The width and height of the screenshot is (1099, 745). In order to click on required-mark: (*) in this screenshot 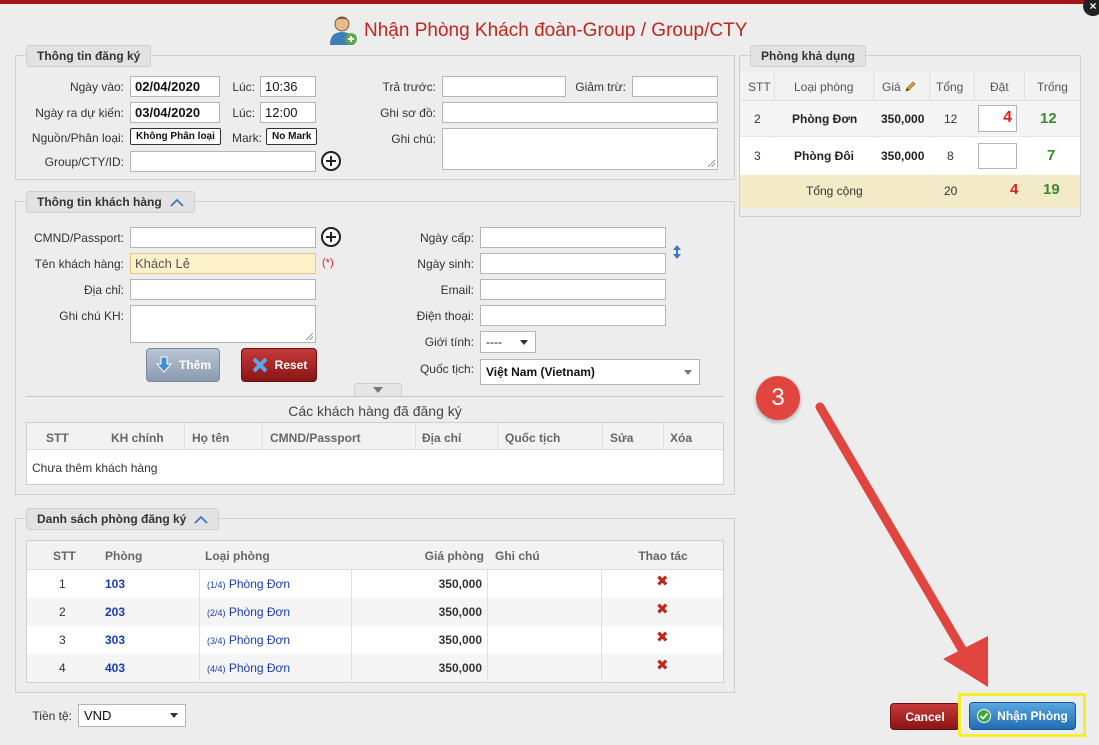, I will do `click(328, 263)`.